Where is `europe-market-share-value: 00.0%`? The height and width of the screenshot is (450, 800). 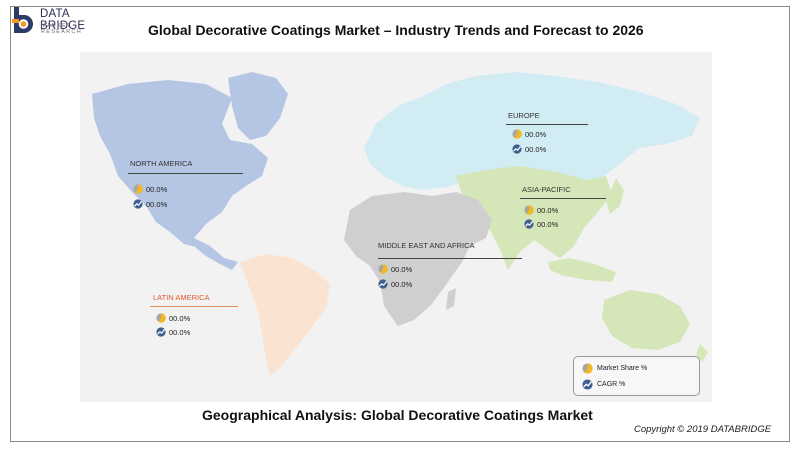
europe-market-share-value: 00.0% is located at coordinates (536, 134).